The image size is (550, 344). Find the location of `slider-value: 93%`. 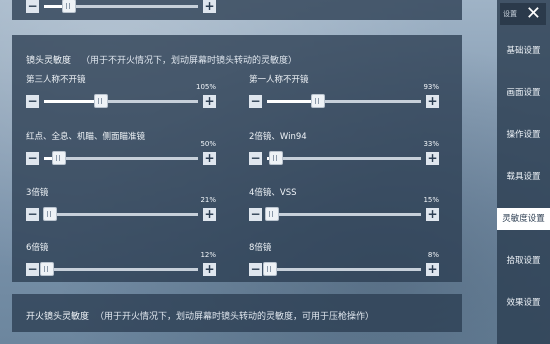

slider-value: 93% is located at coordinates (431, 87).